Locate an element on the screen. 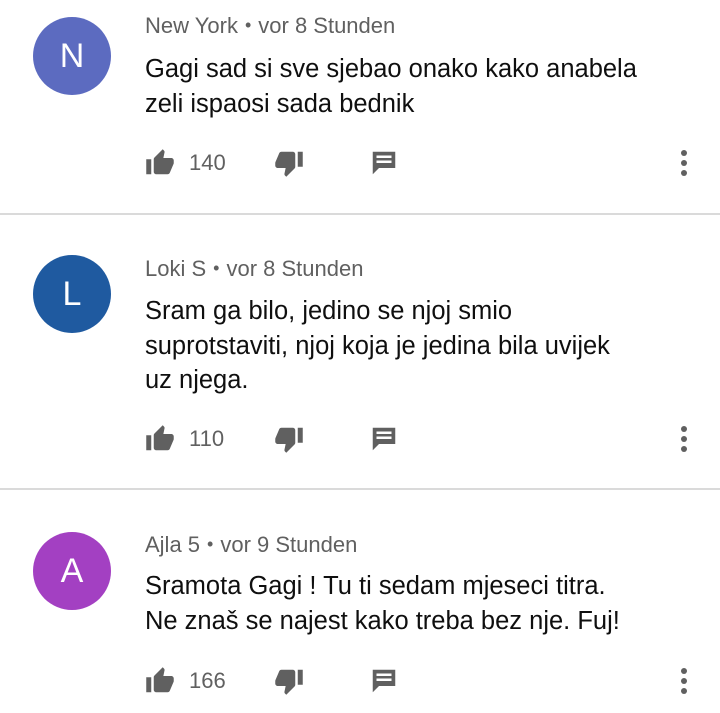 This screenshot has height=713, width=720. like-button: 110 is located at coordinates (183, 439).